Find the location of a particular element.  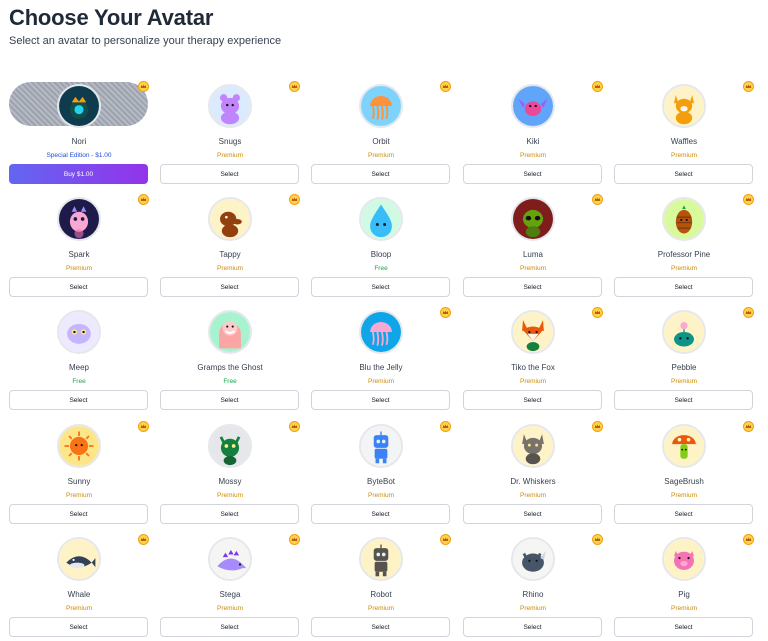

avatar-card: Rhino Premium Select is located at coordinates (533, 587).